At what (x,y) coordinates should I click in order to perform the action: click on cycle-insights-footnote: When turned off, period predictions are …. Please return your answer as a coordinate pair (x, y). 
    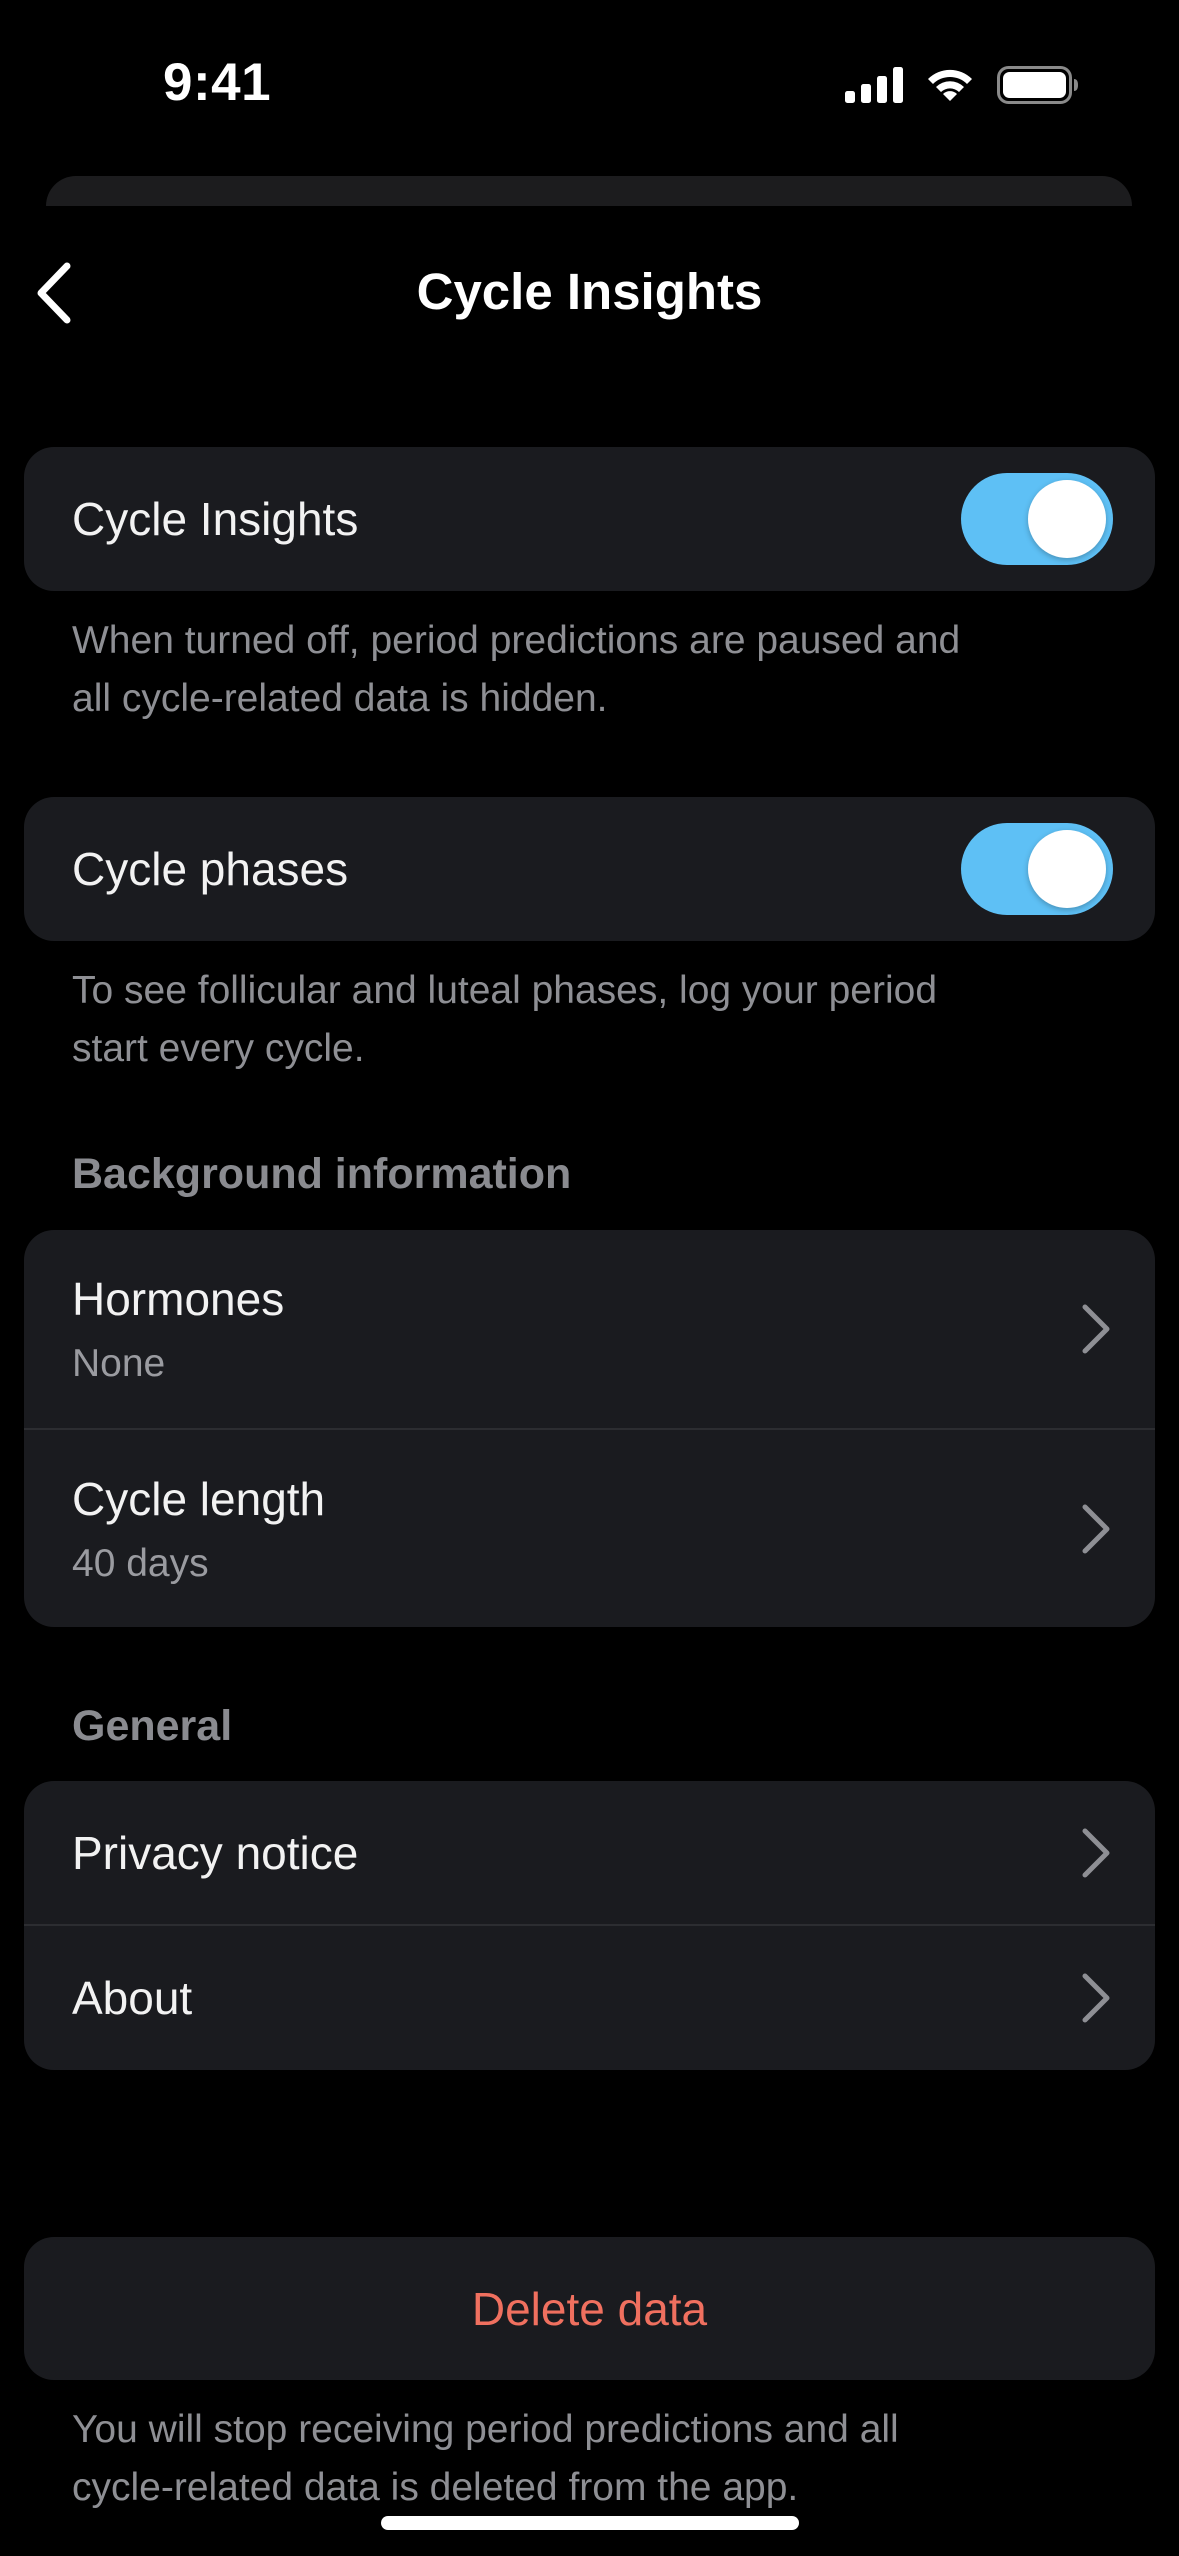
    Looking at the image, I should click on (592, 670).